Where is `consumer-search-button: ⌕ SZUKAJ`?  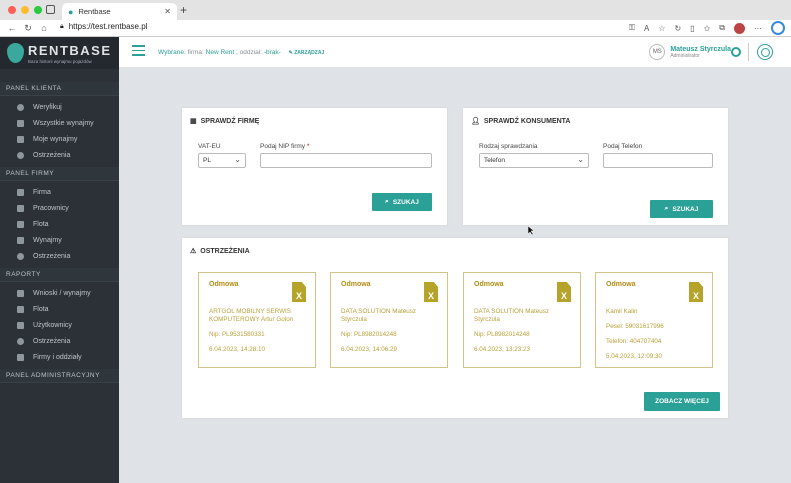
consumer-search-button: ⌕ SZUKAJ is located at coordinates (681, 209).